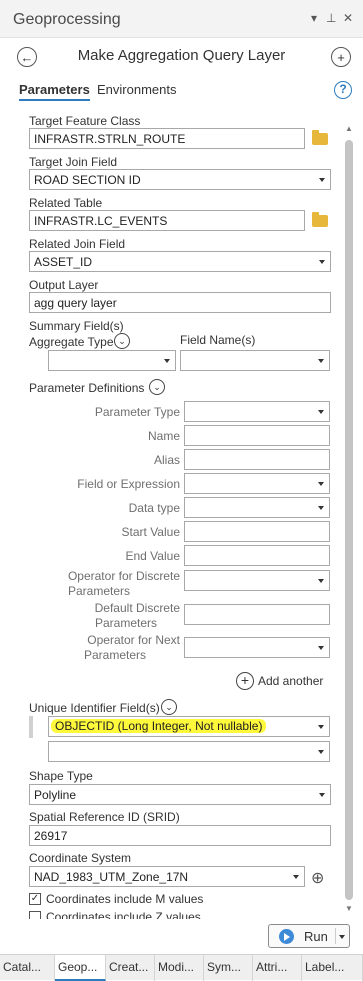 This screenshot has height=981, width=363. I want to click on end-value-label: End Value, so click(153, 556).